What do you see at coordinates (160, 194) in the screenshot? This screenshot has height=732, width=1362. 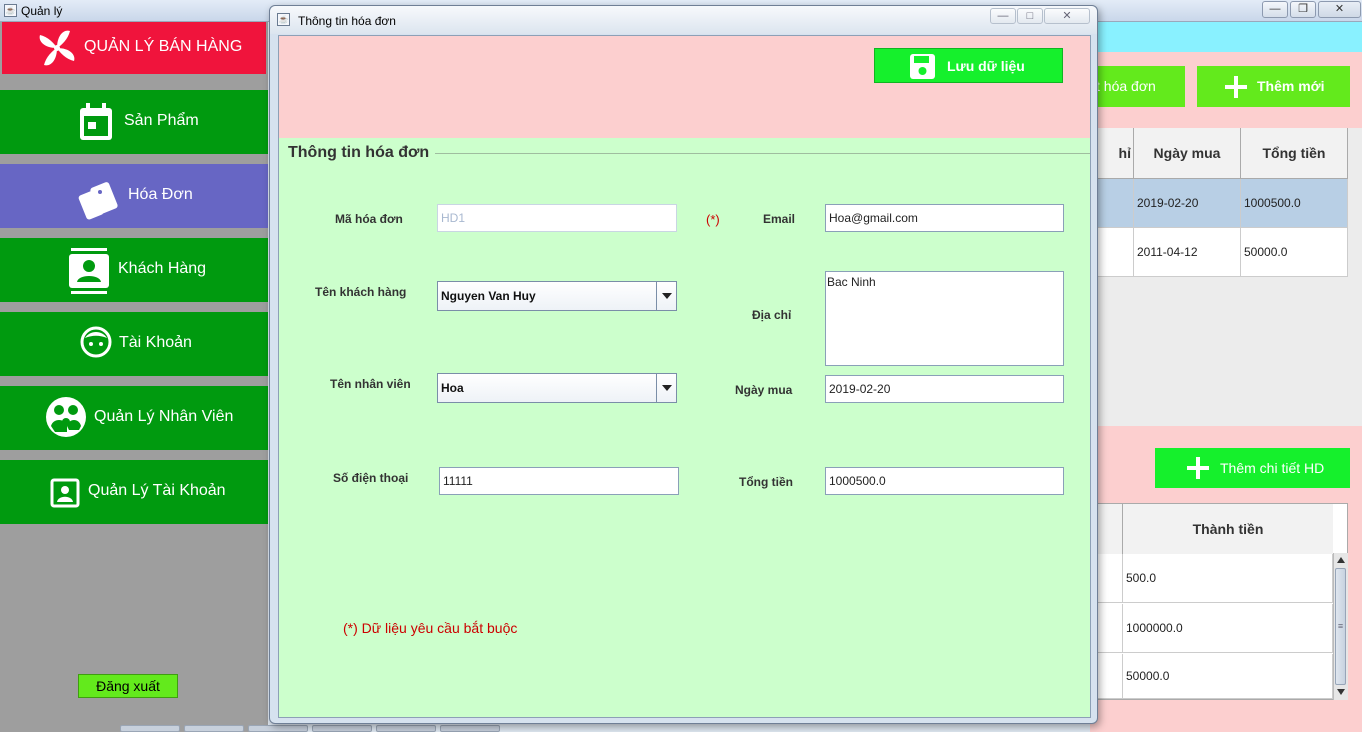 I see `sidebar-item-label: Hóa Đơn` at bounding box center [160, 194].